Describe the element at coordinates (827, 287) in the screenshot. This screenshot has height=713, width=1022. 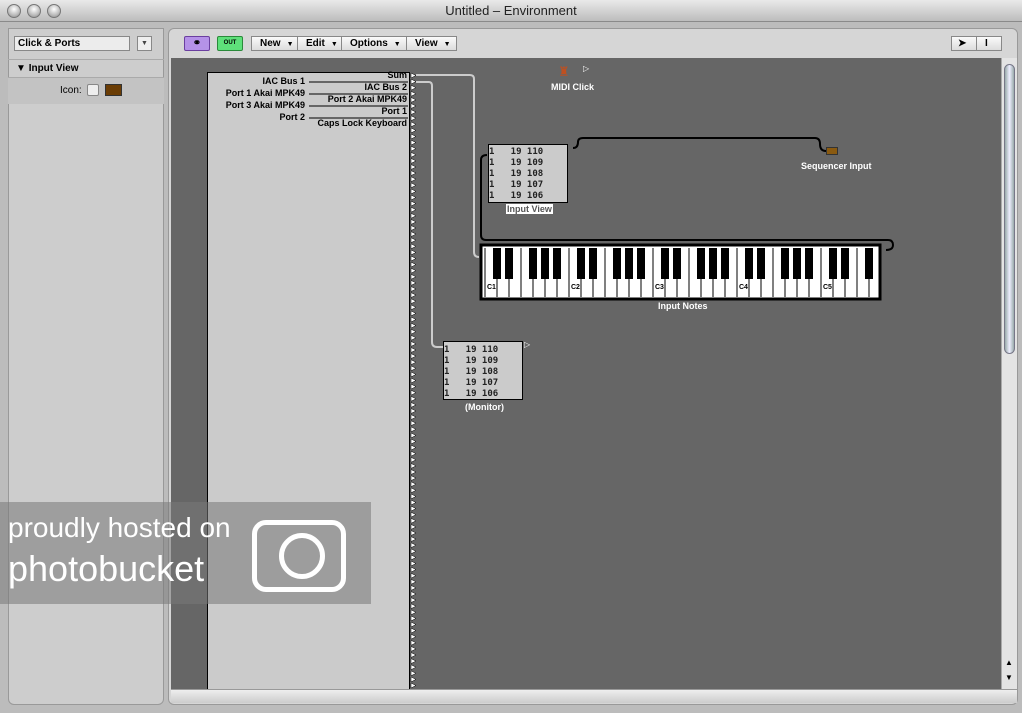
I see `octave-label: C5` at that location.